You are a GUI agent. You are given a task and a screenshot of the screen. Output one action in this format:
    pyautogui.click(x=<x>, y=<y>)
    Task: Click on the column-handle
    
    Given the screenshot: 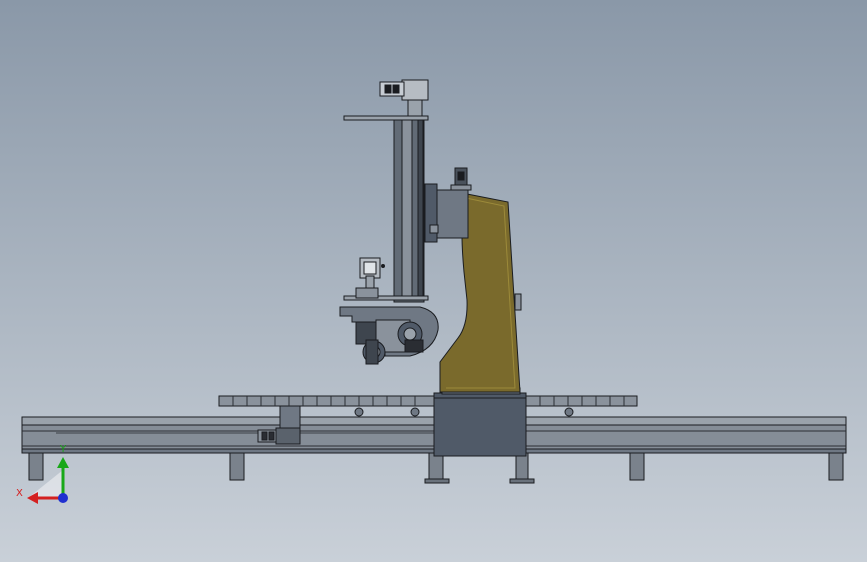 What is the action you would take?
    pyautogui.click(x=518, y=302)
    